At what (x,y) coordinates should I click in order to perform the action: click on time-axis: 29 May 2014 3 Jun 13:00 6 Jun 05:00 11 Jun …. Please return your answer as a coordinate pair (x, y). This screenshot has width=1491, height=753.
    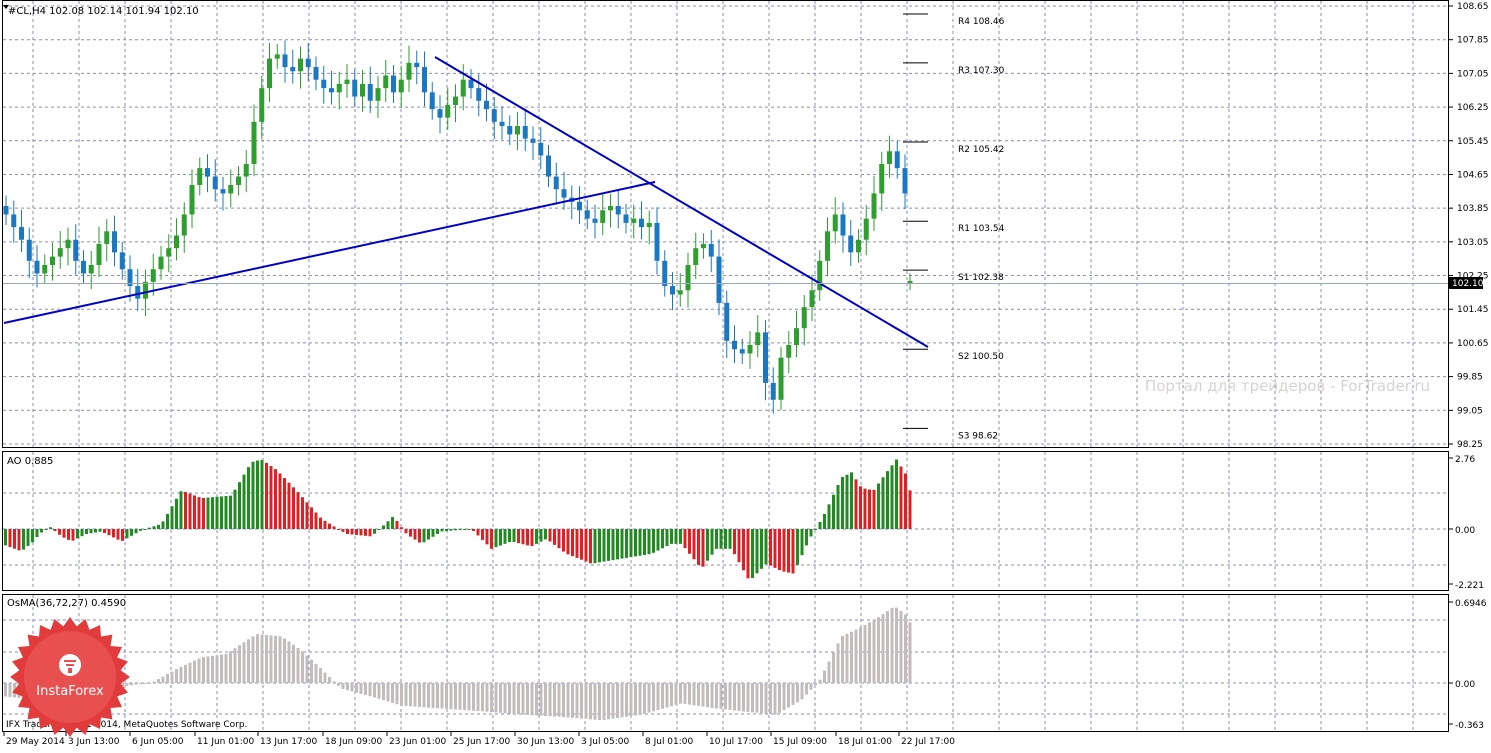
    Looking at the image, I should click on (479, 739).